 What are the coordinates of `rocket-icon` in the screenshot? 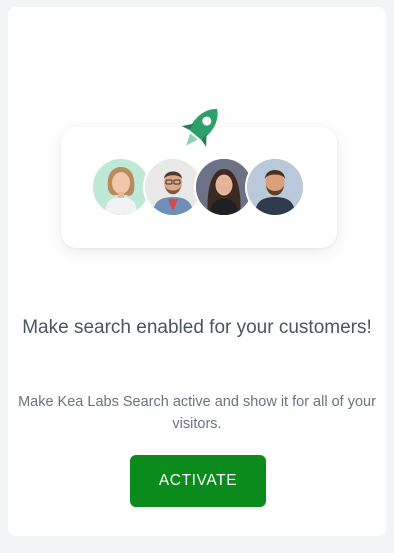 It's located at (199, 127).